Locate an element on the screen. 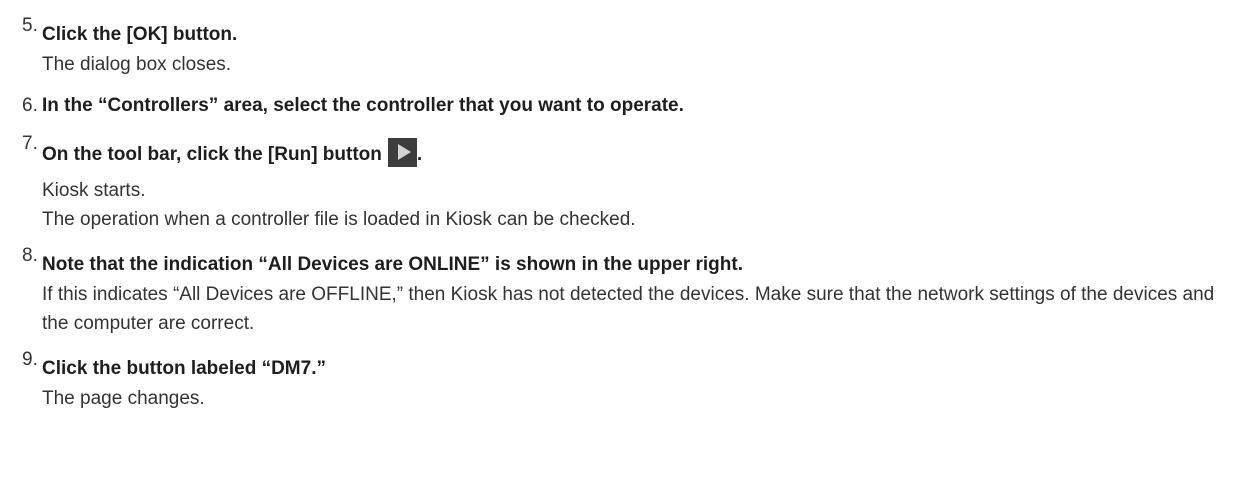 This screenshot has width=1252, height=477. step-number: 9. is located at coordinates (30, 359).